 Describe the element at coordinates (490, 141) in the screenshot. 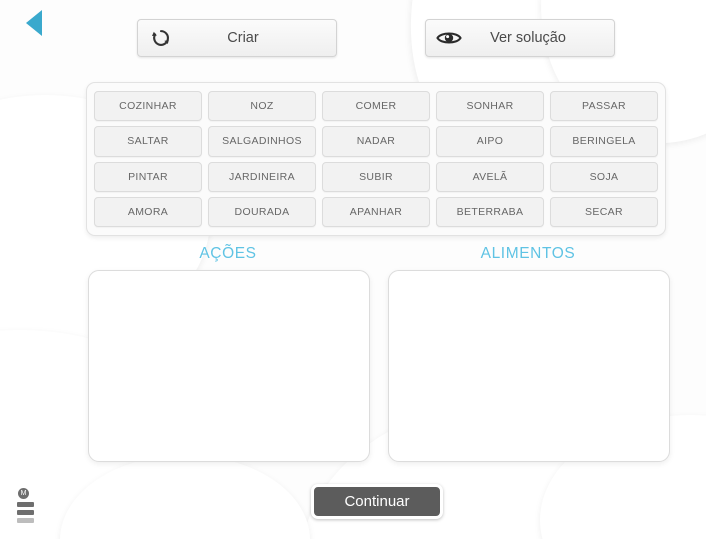

I see `word-tile: AIPO` at that location.